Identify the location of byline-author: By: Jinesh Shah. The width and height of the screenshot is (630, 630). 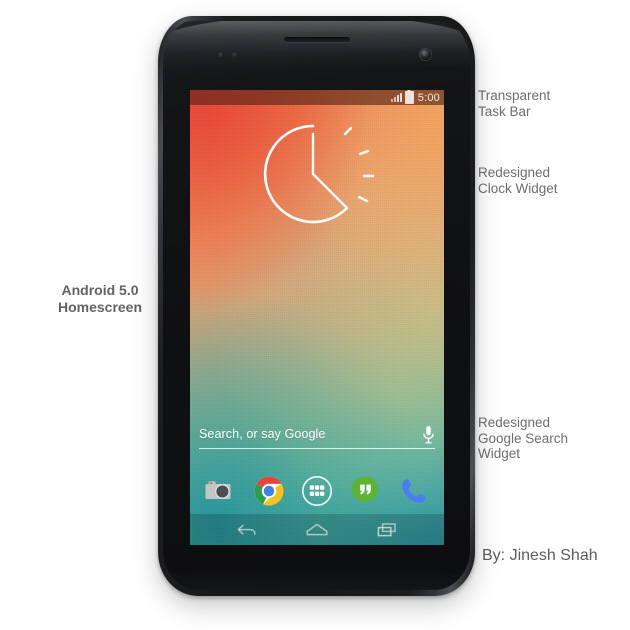
(540, 555).